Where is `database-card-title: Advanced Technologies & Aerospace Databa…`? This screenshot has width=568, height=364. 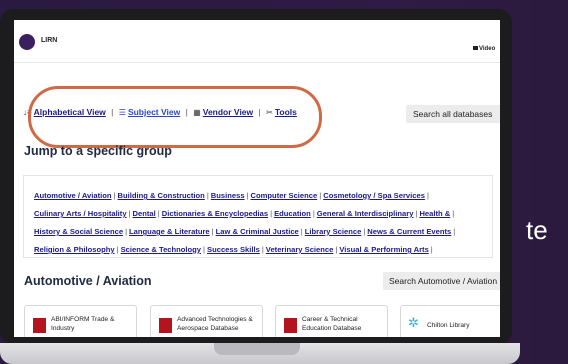 database-card-title: Advanced Technologies & Aerospace Databa… is located at coordinates (215, 324).